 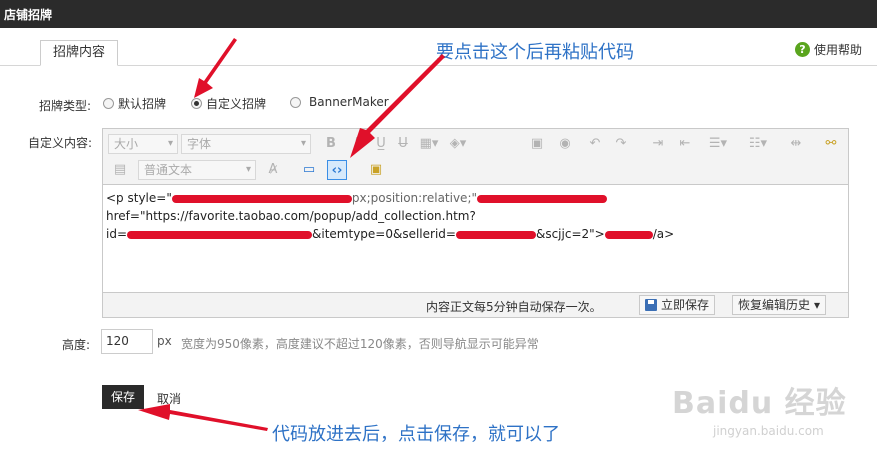 What do you see at coordinates (309, 170) in the screenshot?
I see `insert-media-icon: ▭` at bounding box center [309, 170].